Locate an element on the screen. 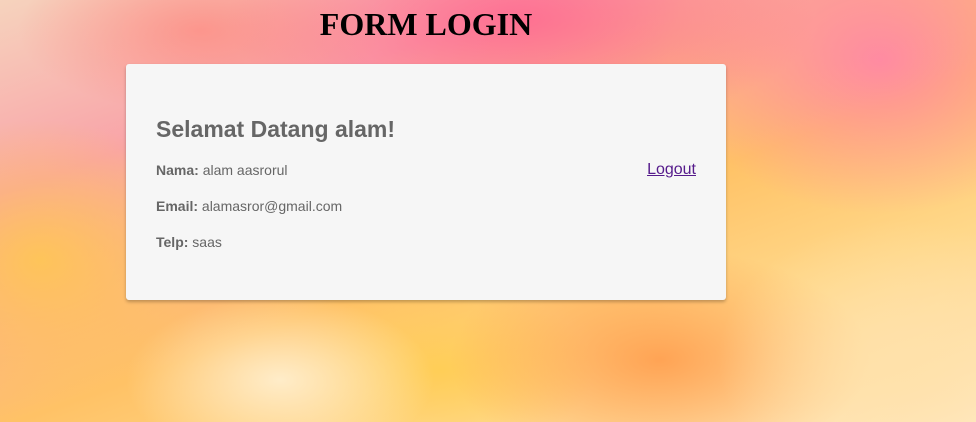  info-row-email: Email: alamasror@gmail.com is located at coordinates (249, 206).